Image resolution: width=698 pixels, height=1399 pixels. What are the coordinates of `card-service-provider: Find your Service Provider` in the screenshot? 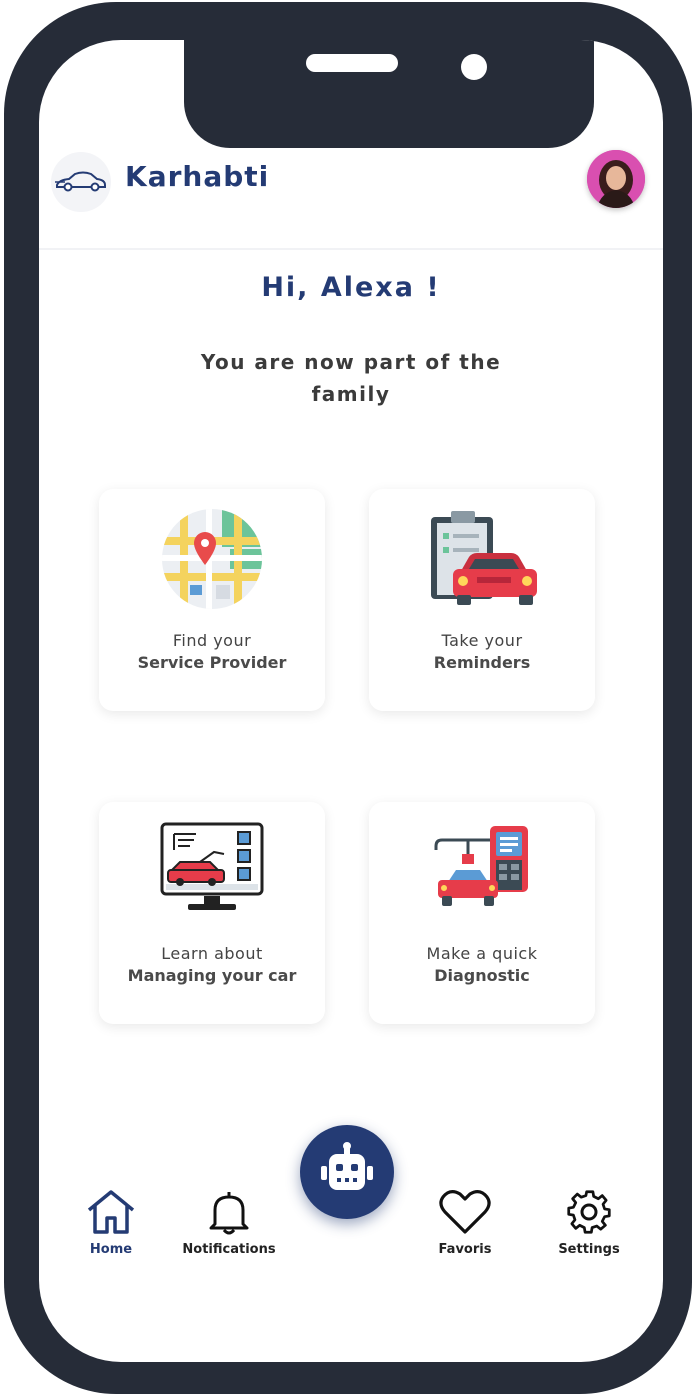 It's located at (212, 600).